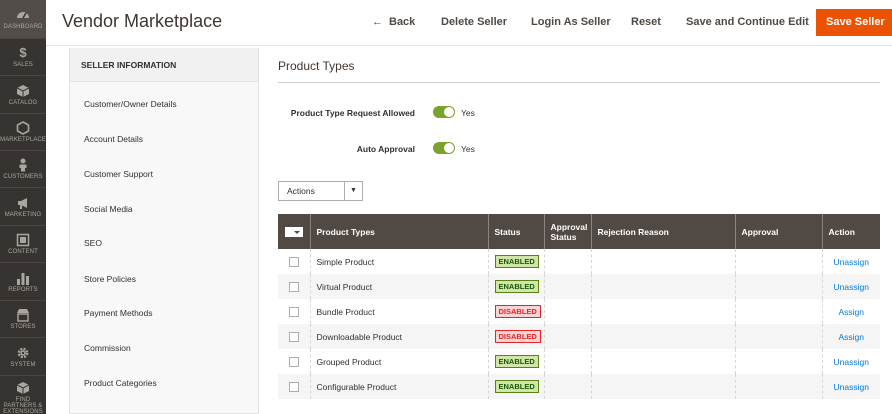  I want to click on table-row: Virtual Product ENABLED Unassign, so click(579, 286).